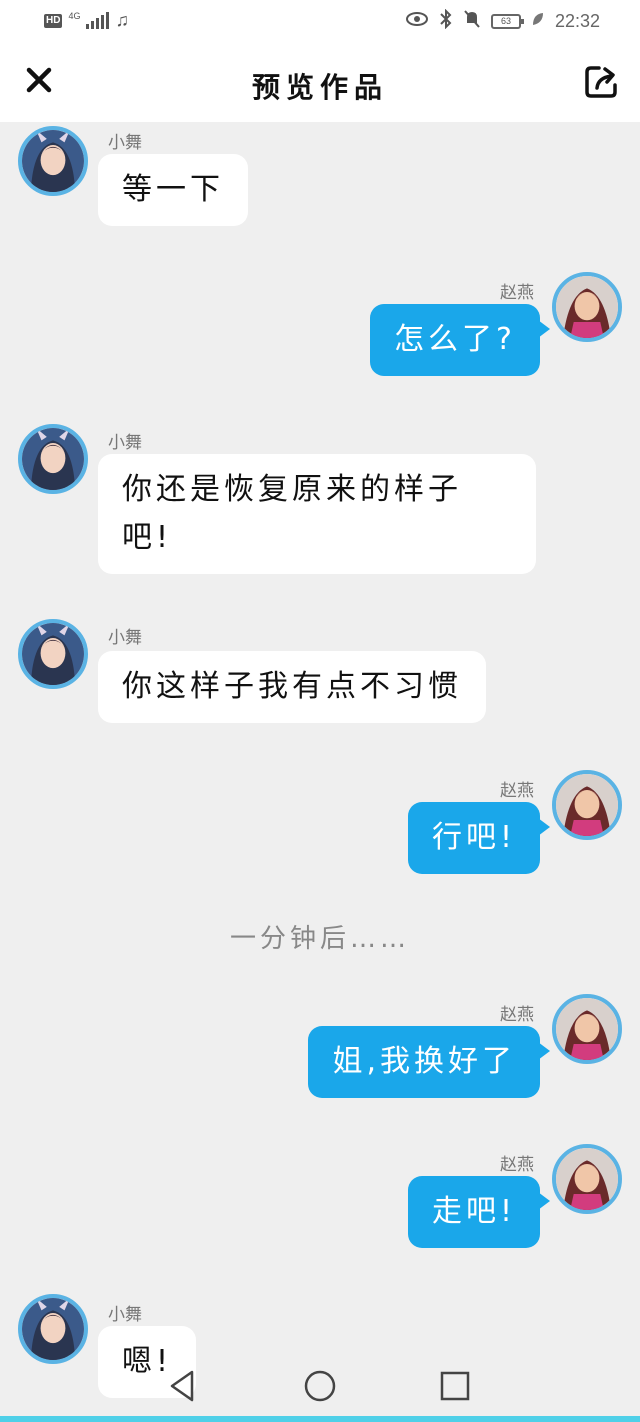 The width and height of the screenshot is (640, 1422). I want to click on share-icon, so click(601, 82).